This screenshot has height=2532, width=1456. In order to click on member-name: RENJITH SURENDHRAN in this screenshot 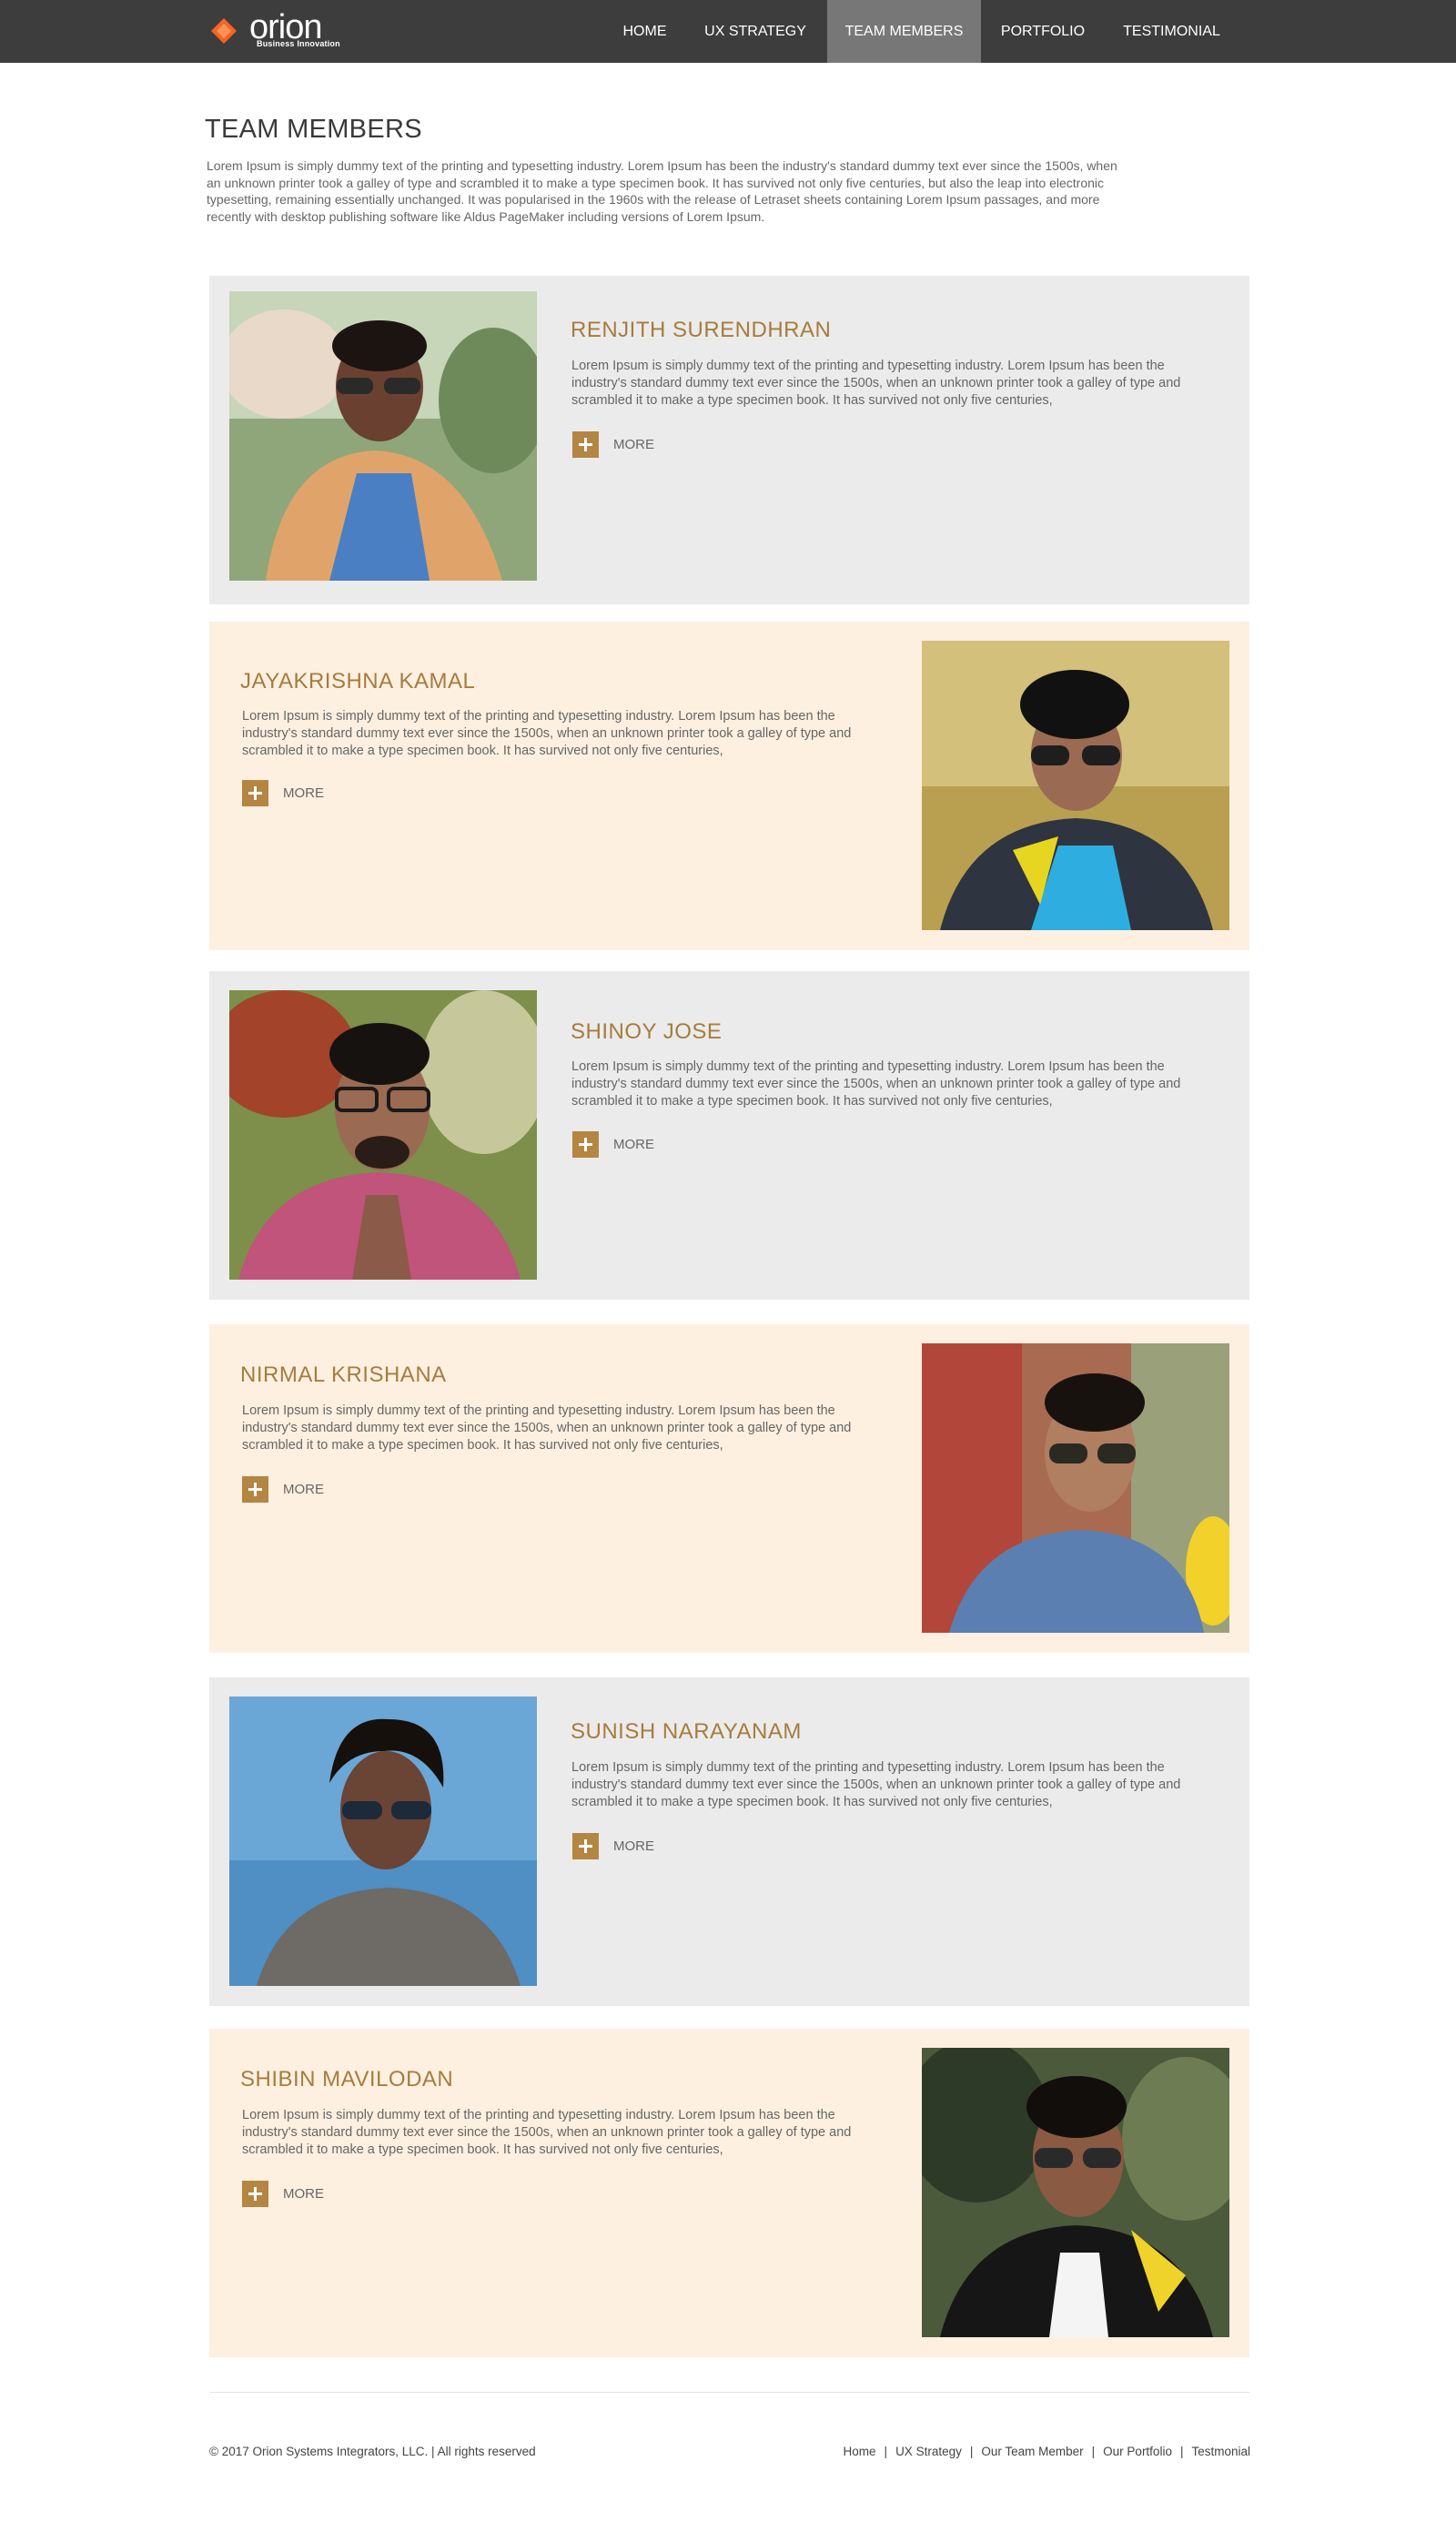, I will do `click(702, 330)`.